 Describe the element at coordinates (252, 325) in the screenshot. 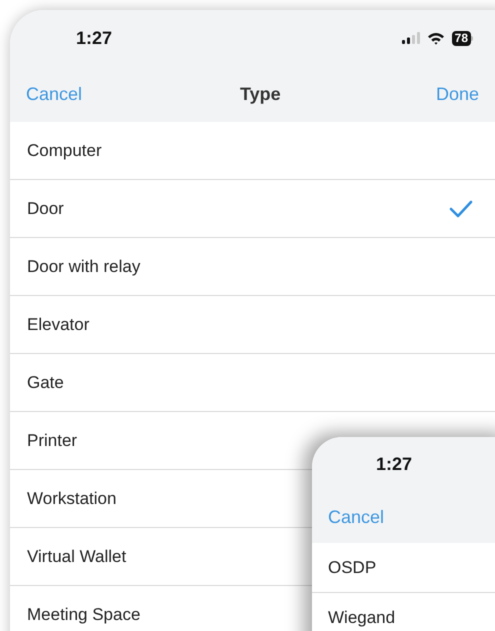

I see `list-item: Elevator` at that location.